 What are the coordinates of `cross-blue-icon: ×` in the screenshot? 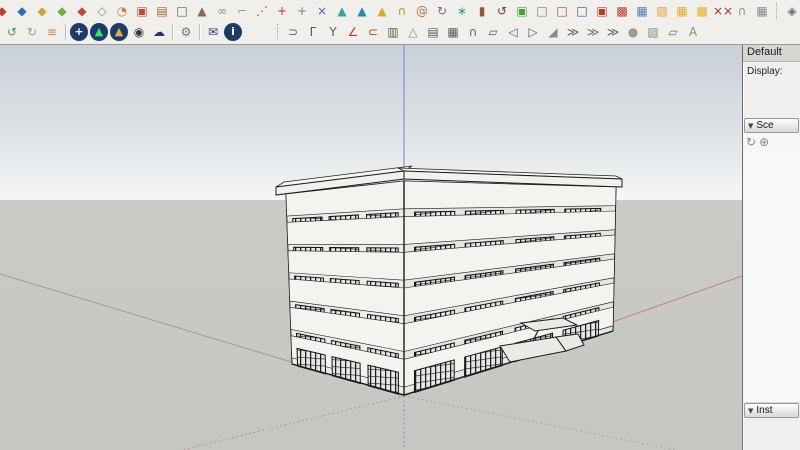 It's located at (322, 11).